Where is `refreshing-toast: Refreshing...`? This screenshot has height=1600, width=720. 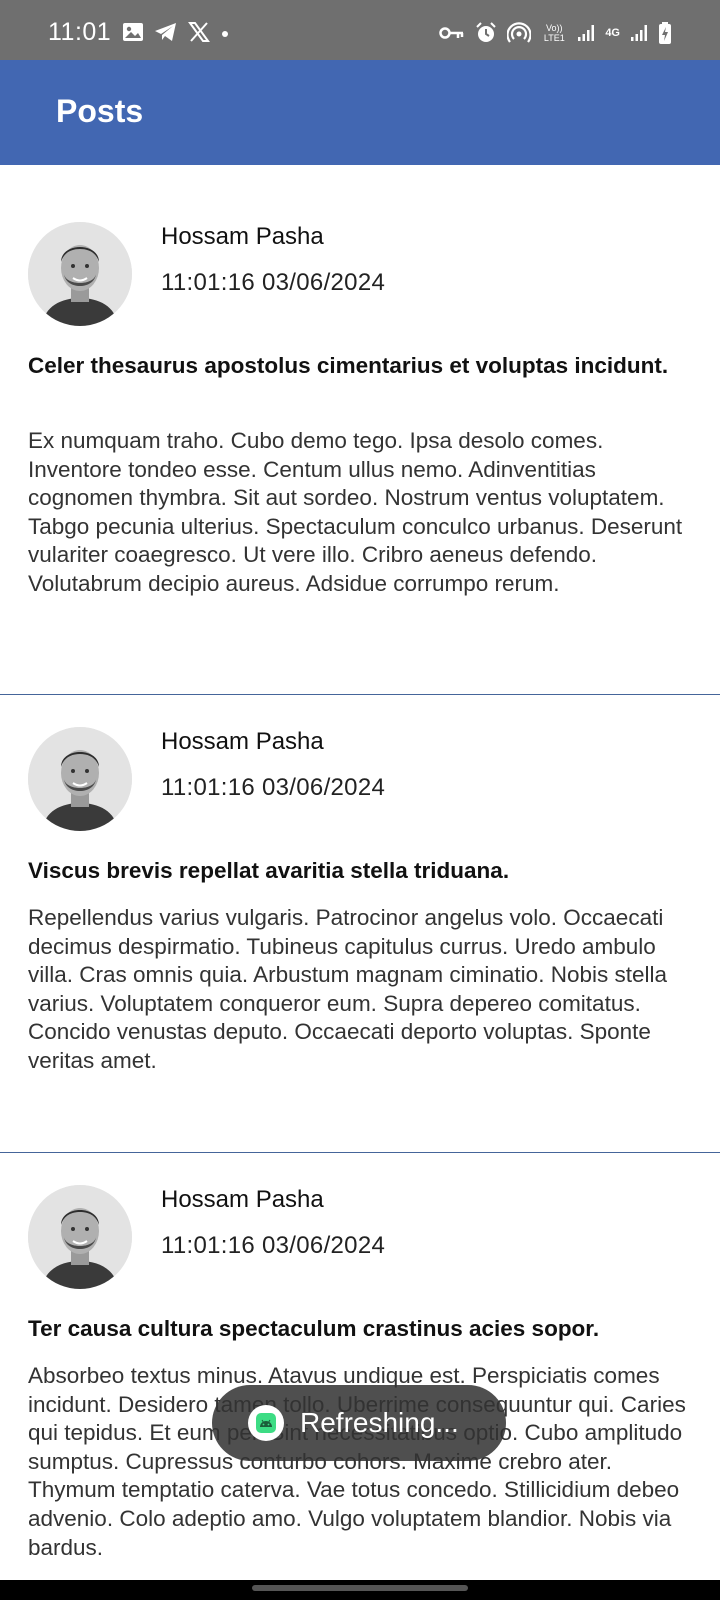 refreshing-toast: Refreshing... is located at coordinates (359, 1423).